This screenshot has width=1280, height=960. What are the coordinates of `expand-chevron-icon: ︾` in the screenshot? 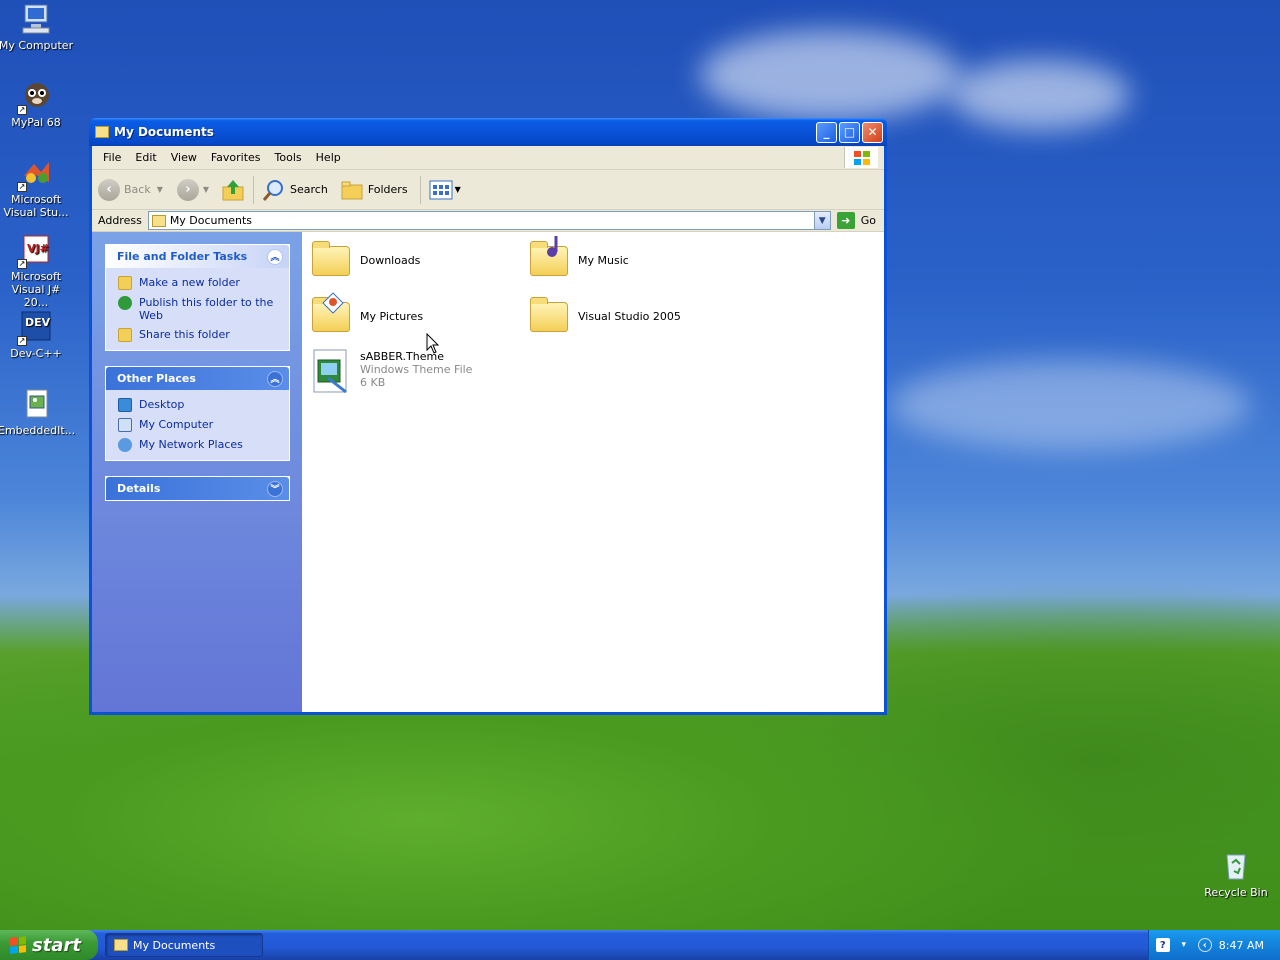 It's located at (275, 488).